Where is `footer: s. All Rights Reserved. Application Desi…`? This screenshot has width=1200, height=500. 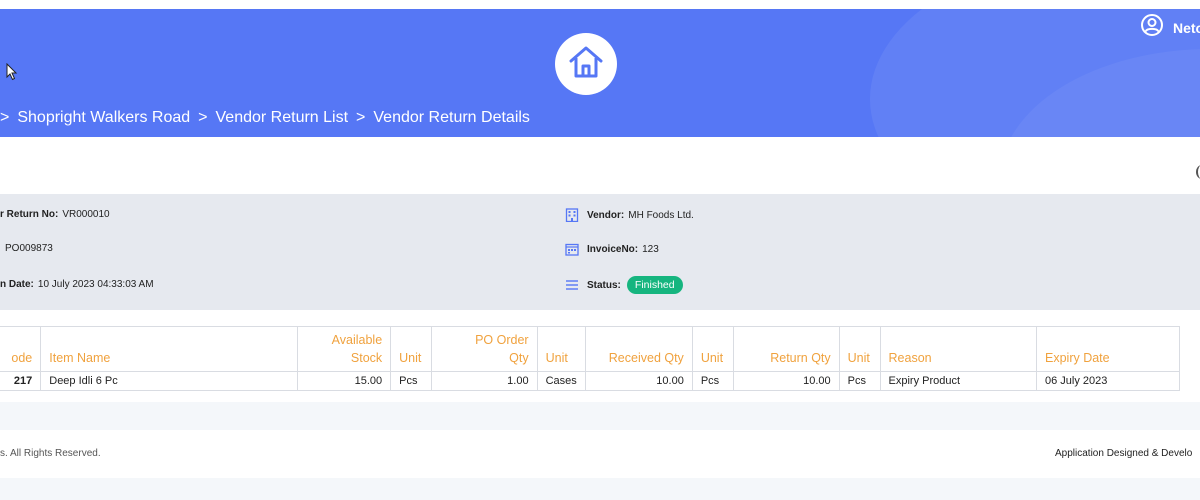 footer: s. All Rights Reserved. Application Desi… is located at coordinates (600, 454).